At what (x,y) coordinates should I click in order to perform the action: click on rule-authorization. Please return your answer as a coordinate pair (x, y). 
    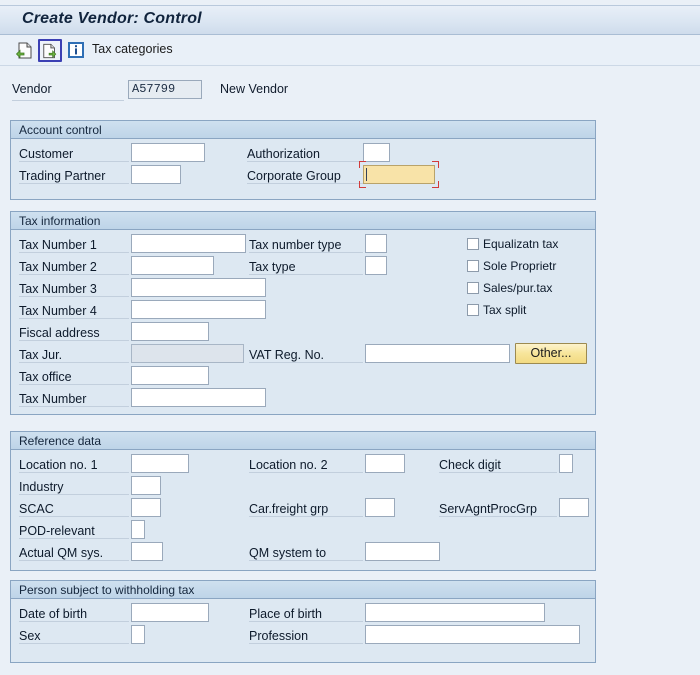
    Looking at the image, I should click on (306, 161).